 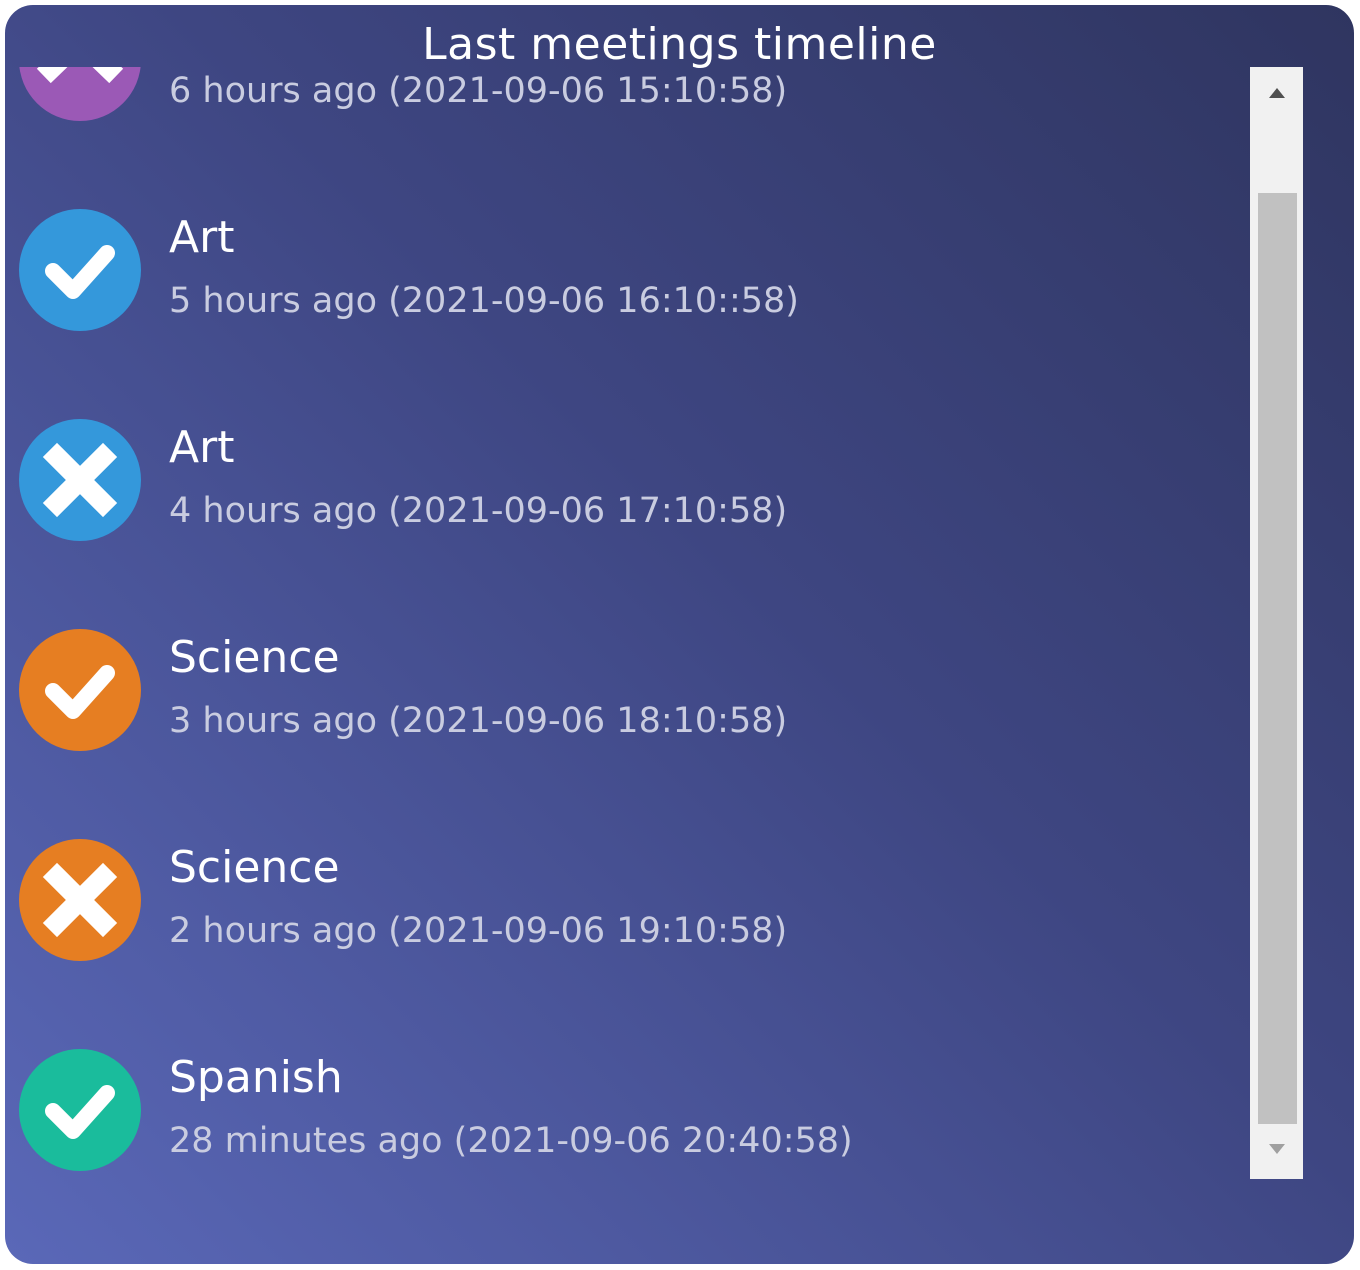 I want to click on scroll-up-button, so click(x=1276, y=95).